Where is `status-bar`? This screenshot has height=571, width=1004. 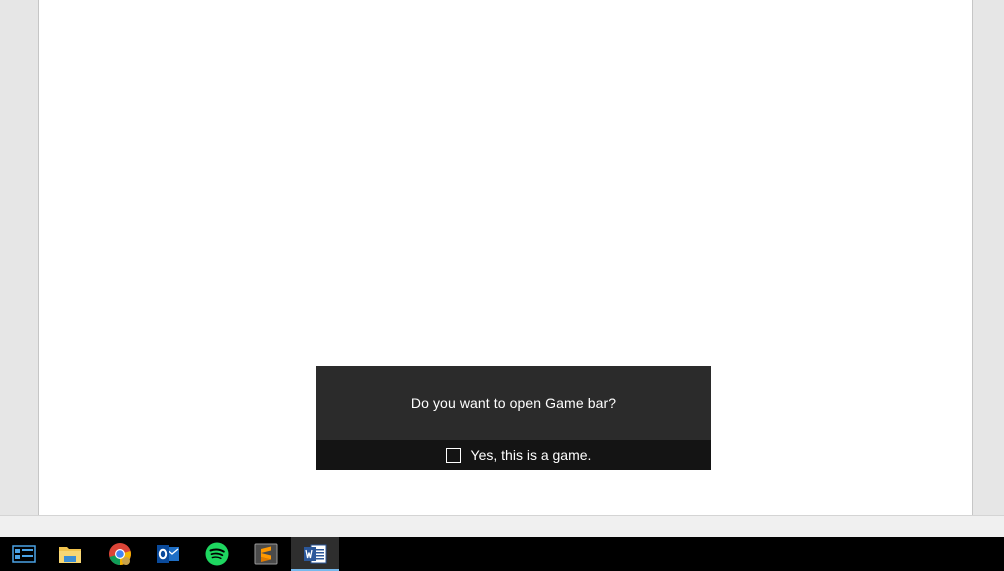 status-bar is located at coordinates (502, 526).